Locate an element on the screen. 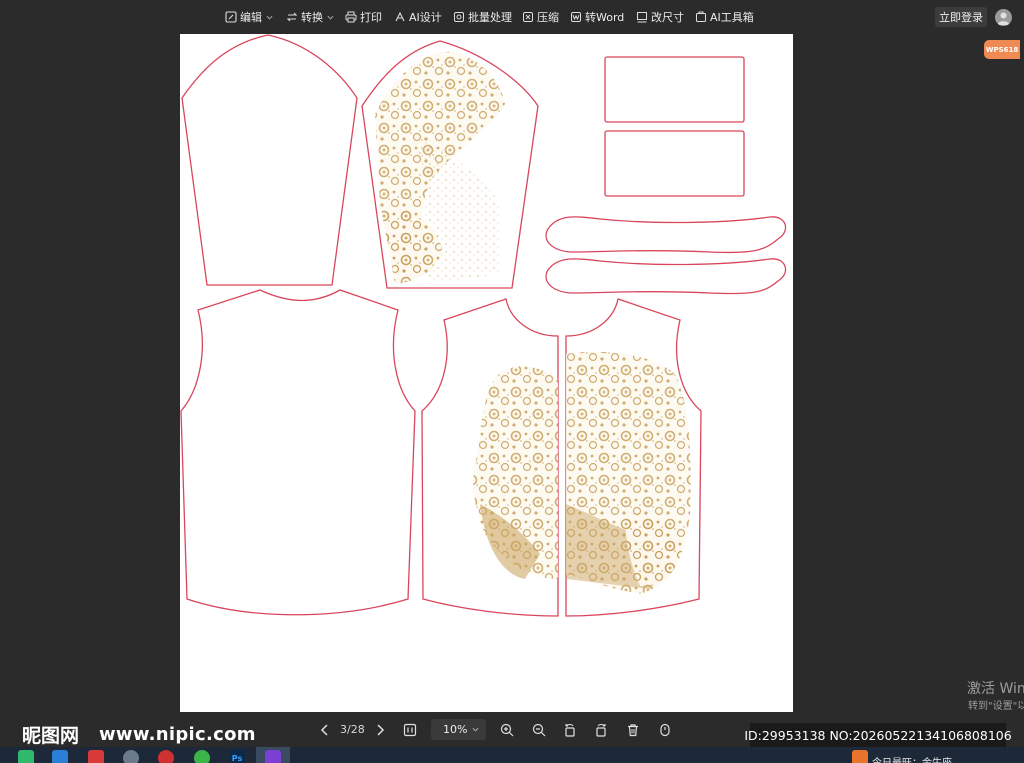  more-button is located at coordinates (665, 730).